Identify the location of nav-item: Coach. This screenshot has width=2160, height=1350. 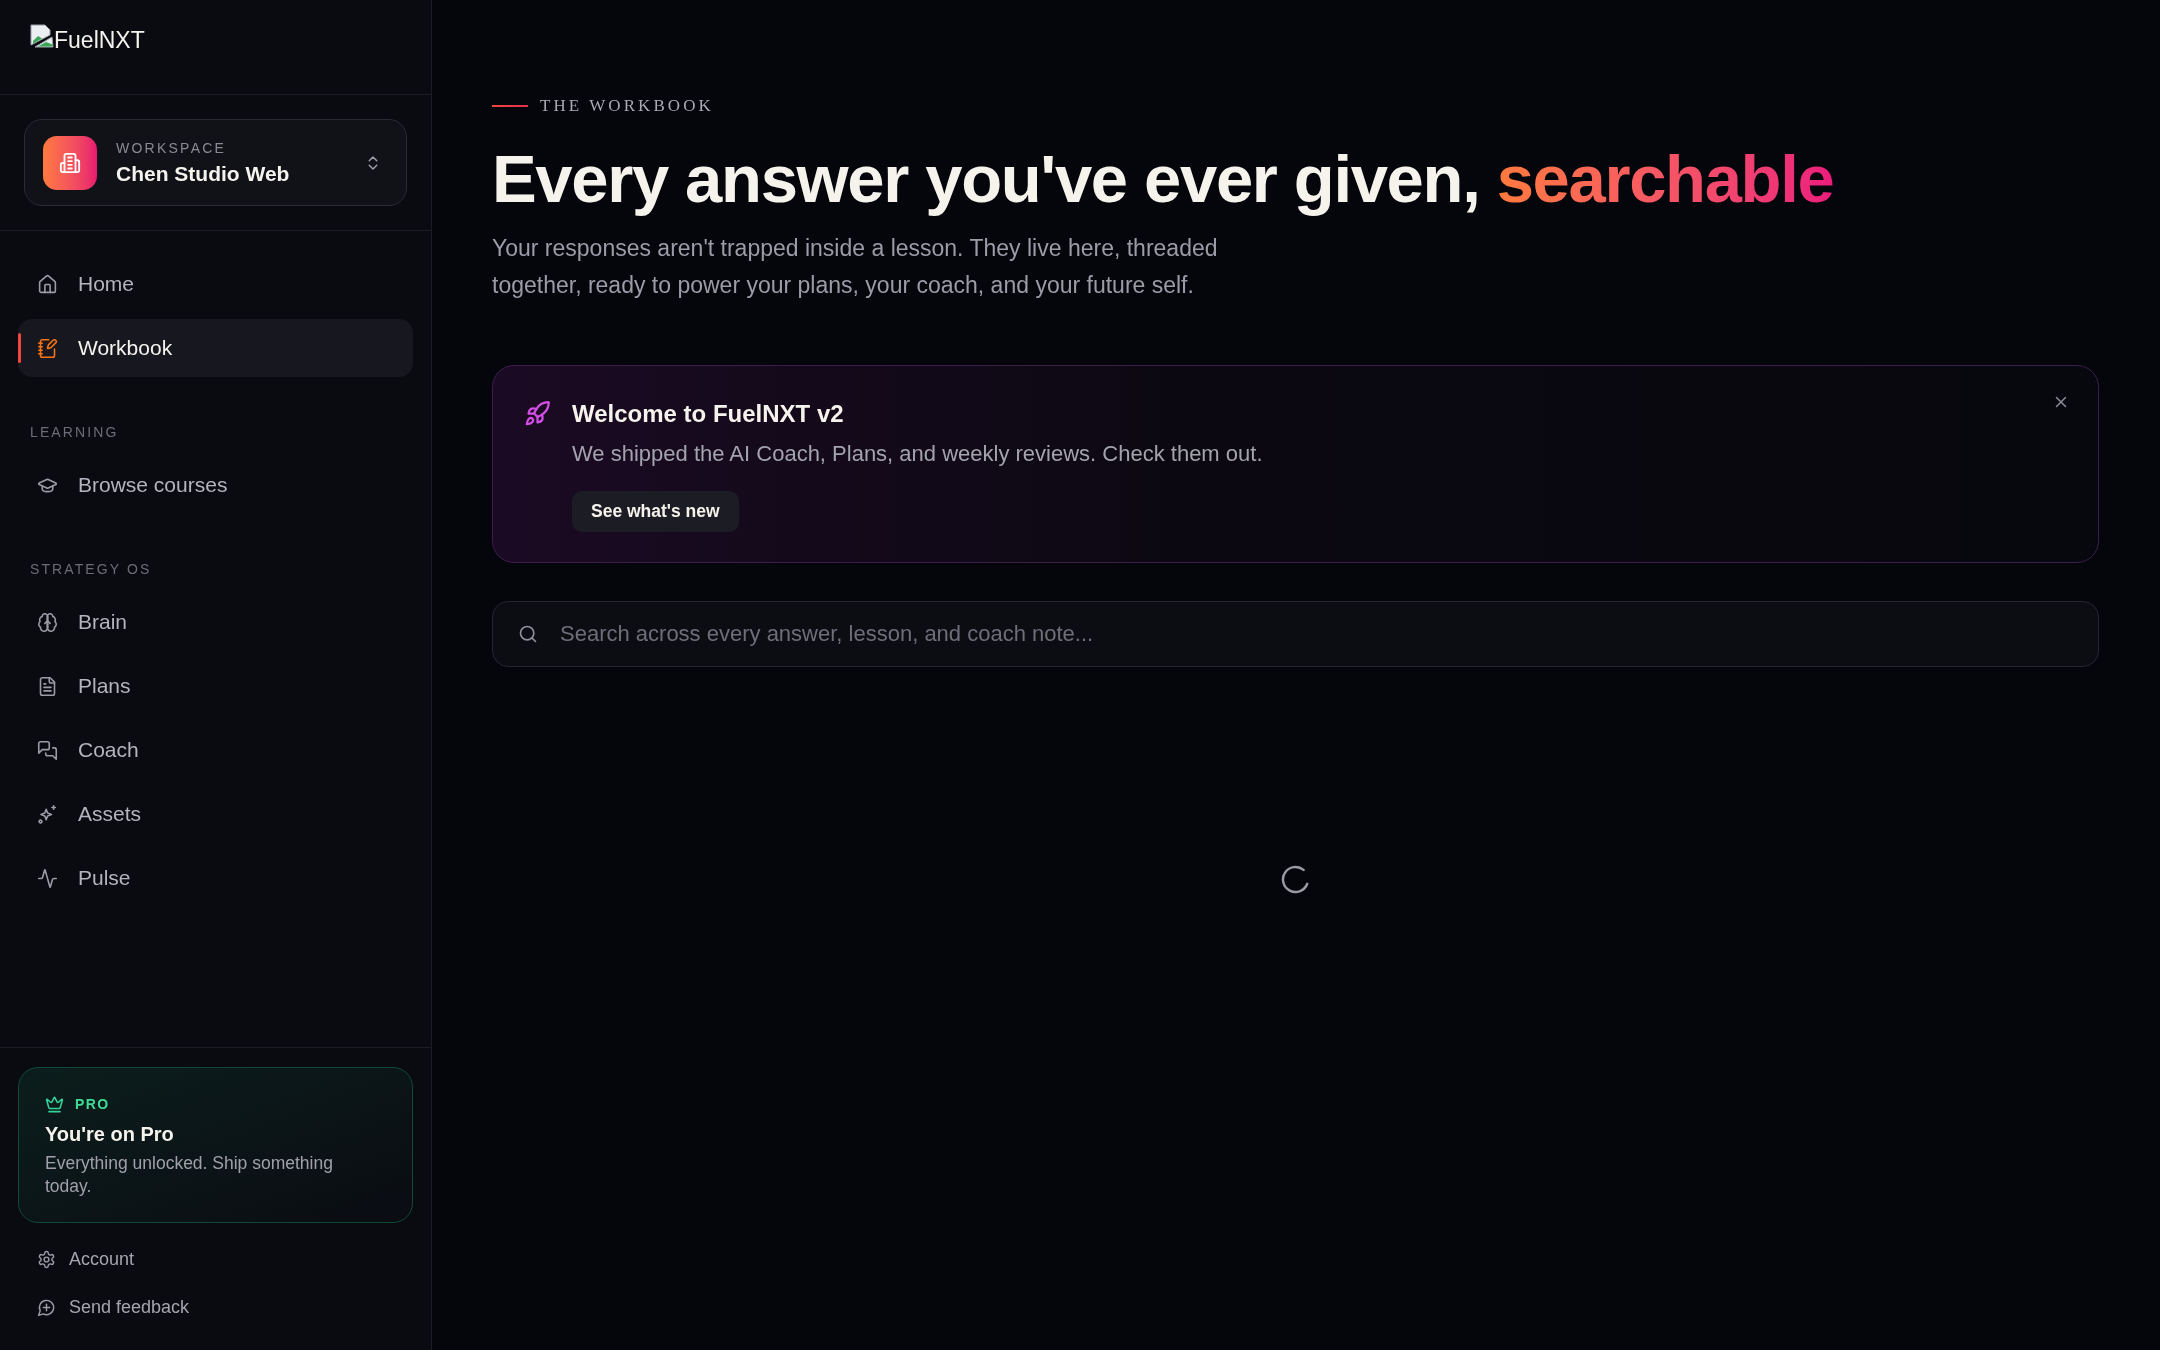
(215, 750).